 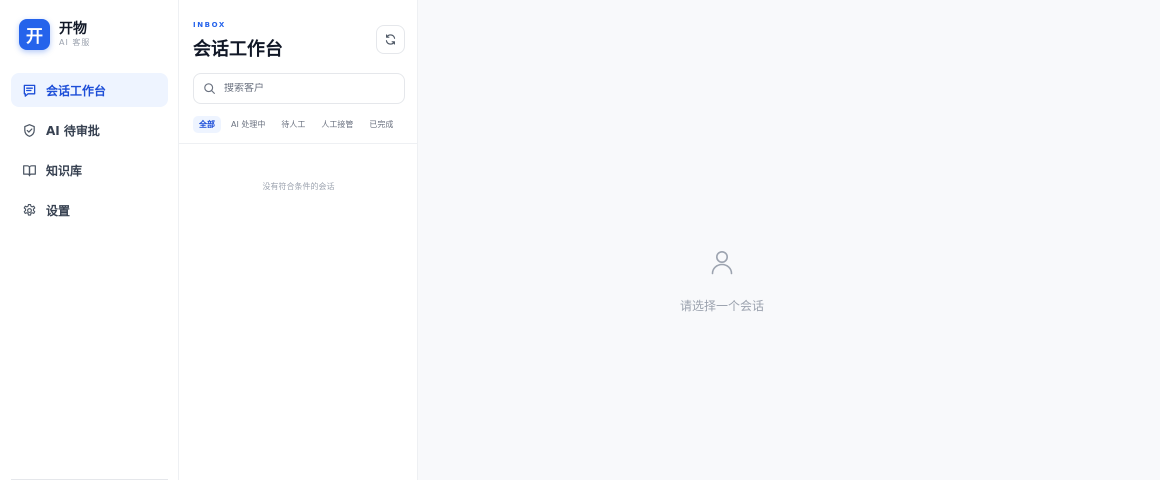 What do you see at coordinates (89, 210) in the screenshot?
I see `sidebar-item-settings: 设置` at bounding box center [89, 210].